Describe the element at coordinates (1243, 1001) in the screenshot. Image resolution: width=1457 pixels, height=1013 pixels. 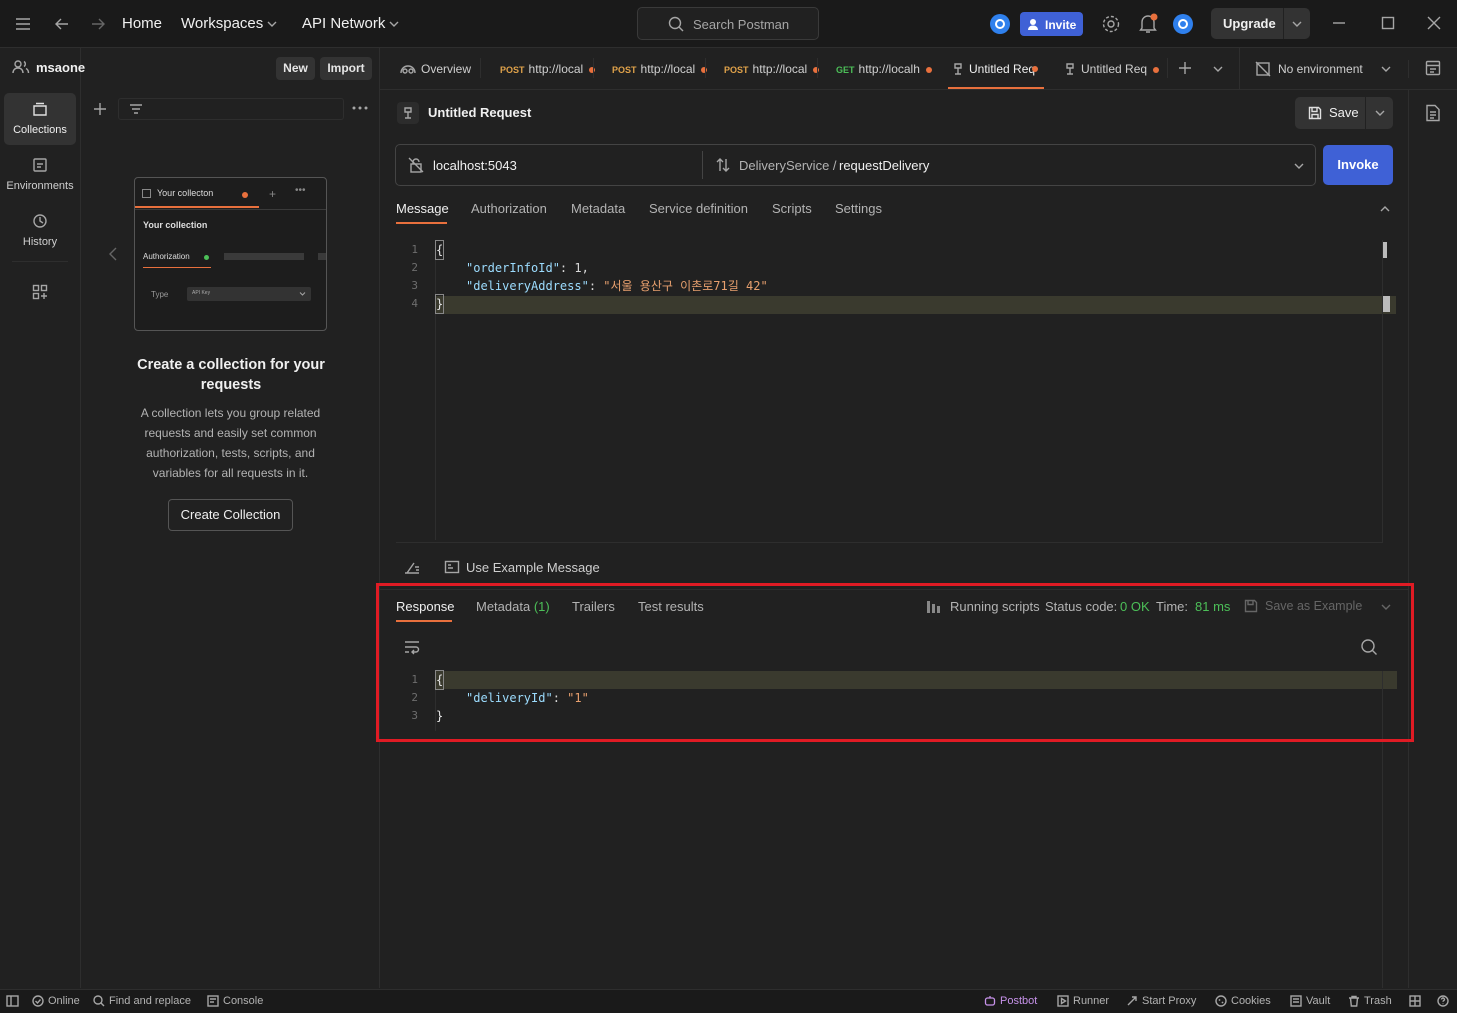
I see `cookies-button: Cookies` at that location.